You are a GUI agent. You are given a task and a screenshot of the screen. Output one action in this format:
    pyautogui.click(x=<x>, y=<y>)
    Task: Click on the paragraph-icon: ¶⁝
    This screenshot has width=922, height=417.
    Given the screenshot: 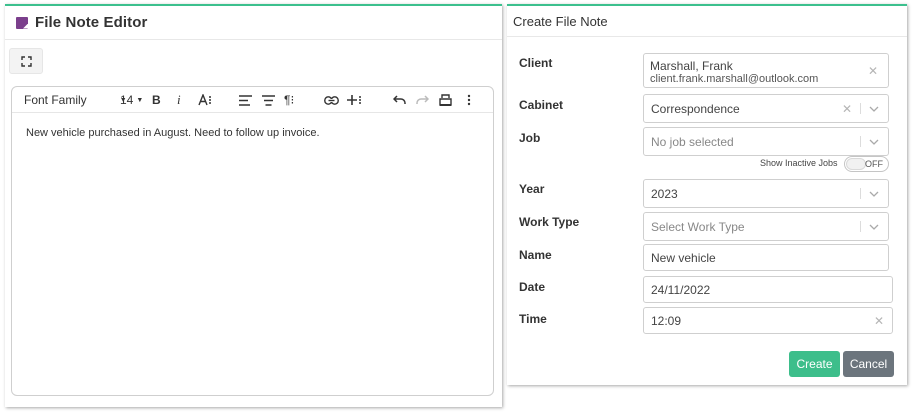 What is the action you would take?
    pyautogui.click(x=289, y=100)
    